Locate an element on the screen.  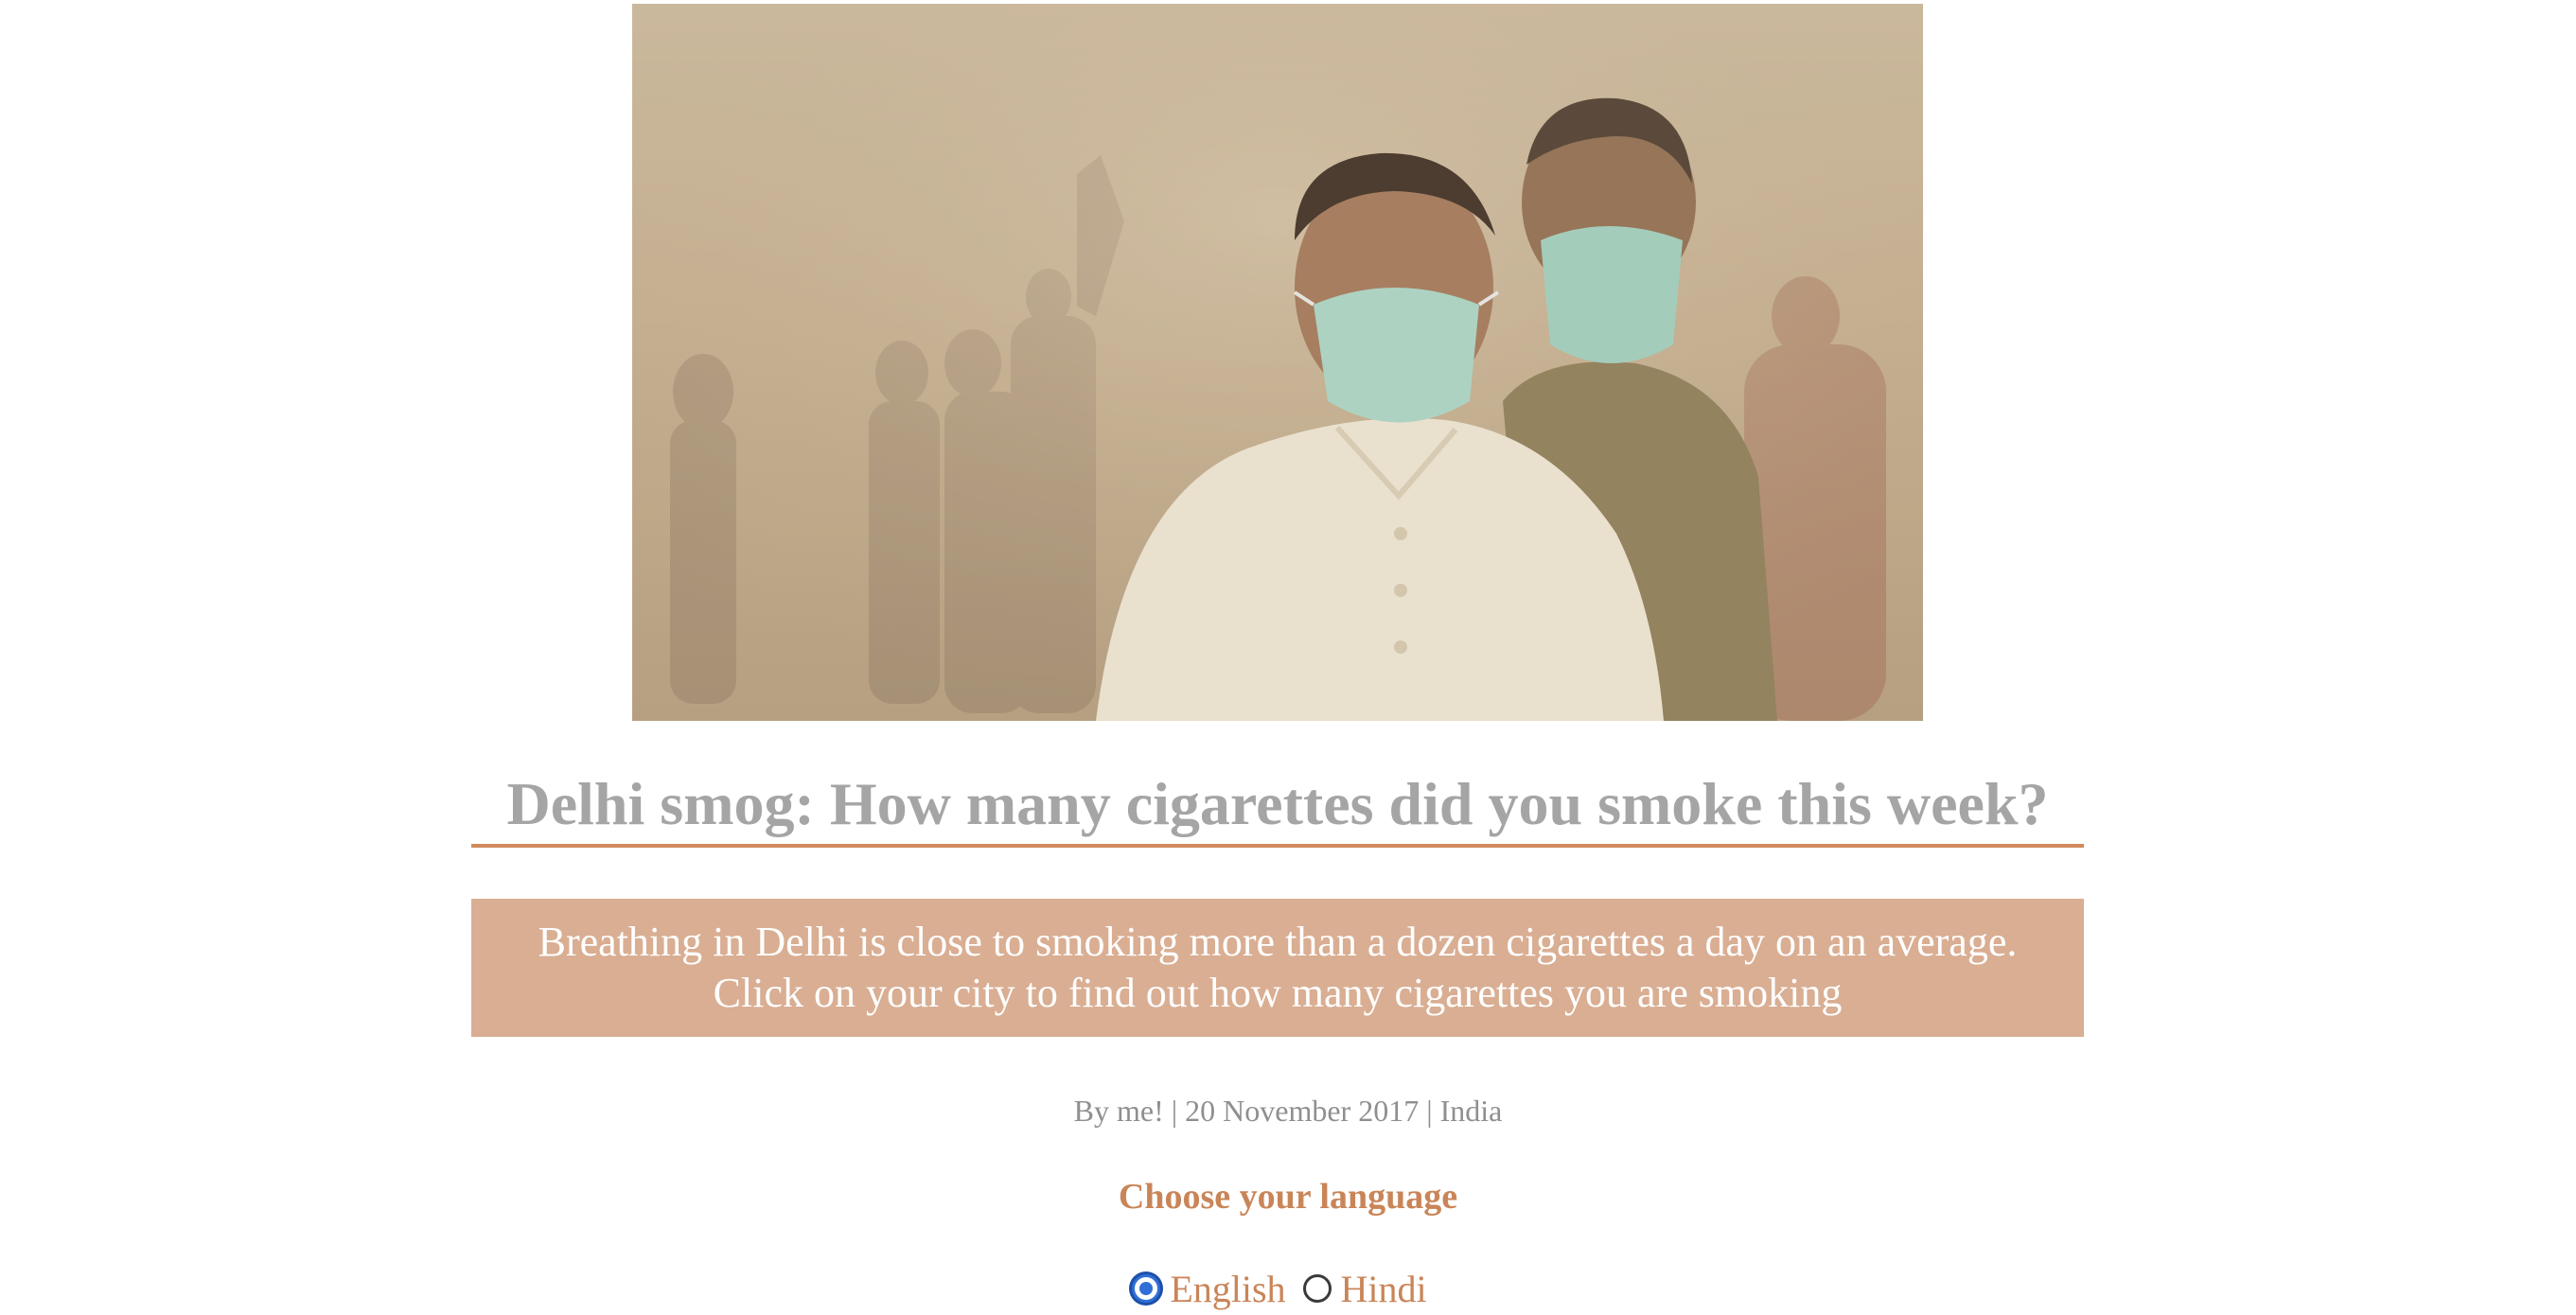
byline: By me! | 20 November 2017 | India is located at coordinates (1288, 1111).